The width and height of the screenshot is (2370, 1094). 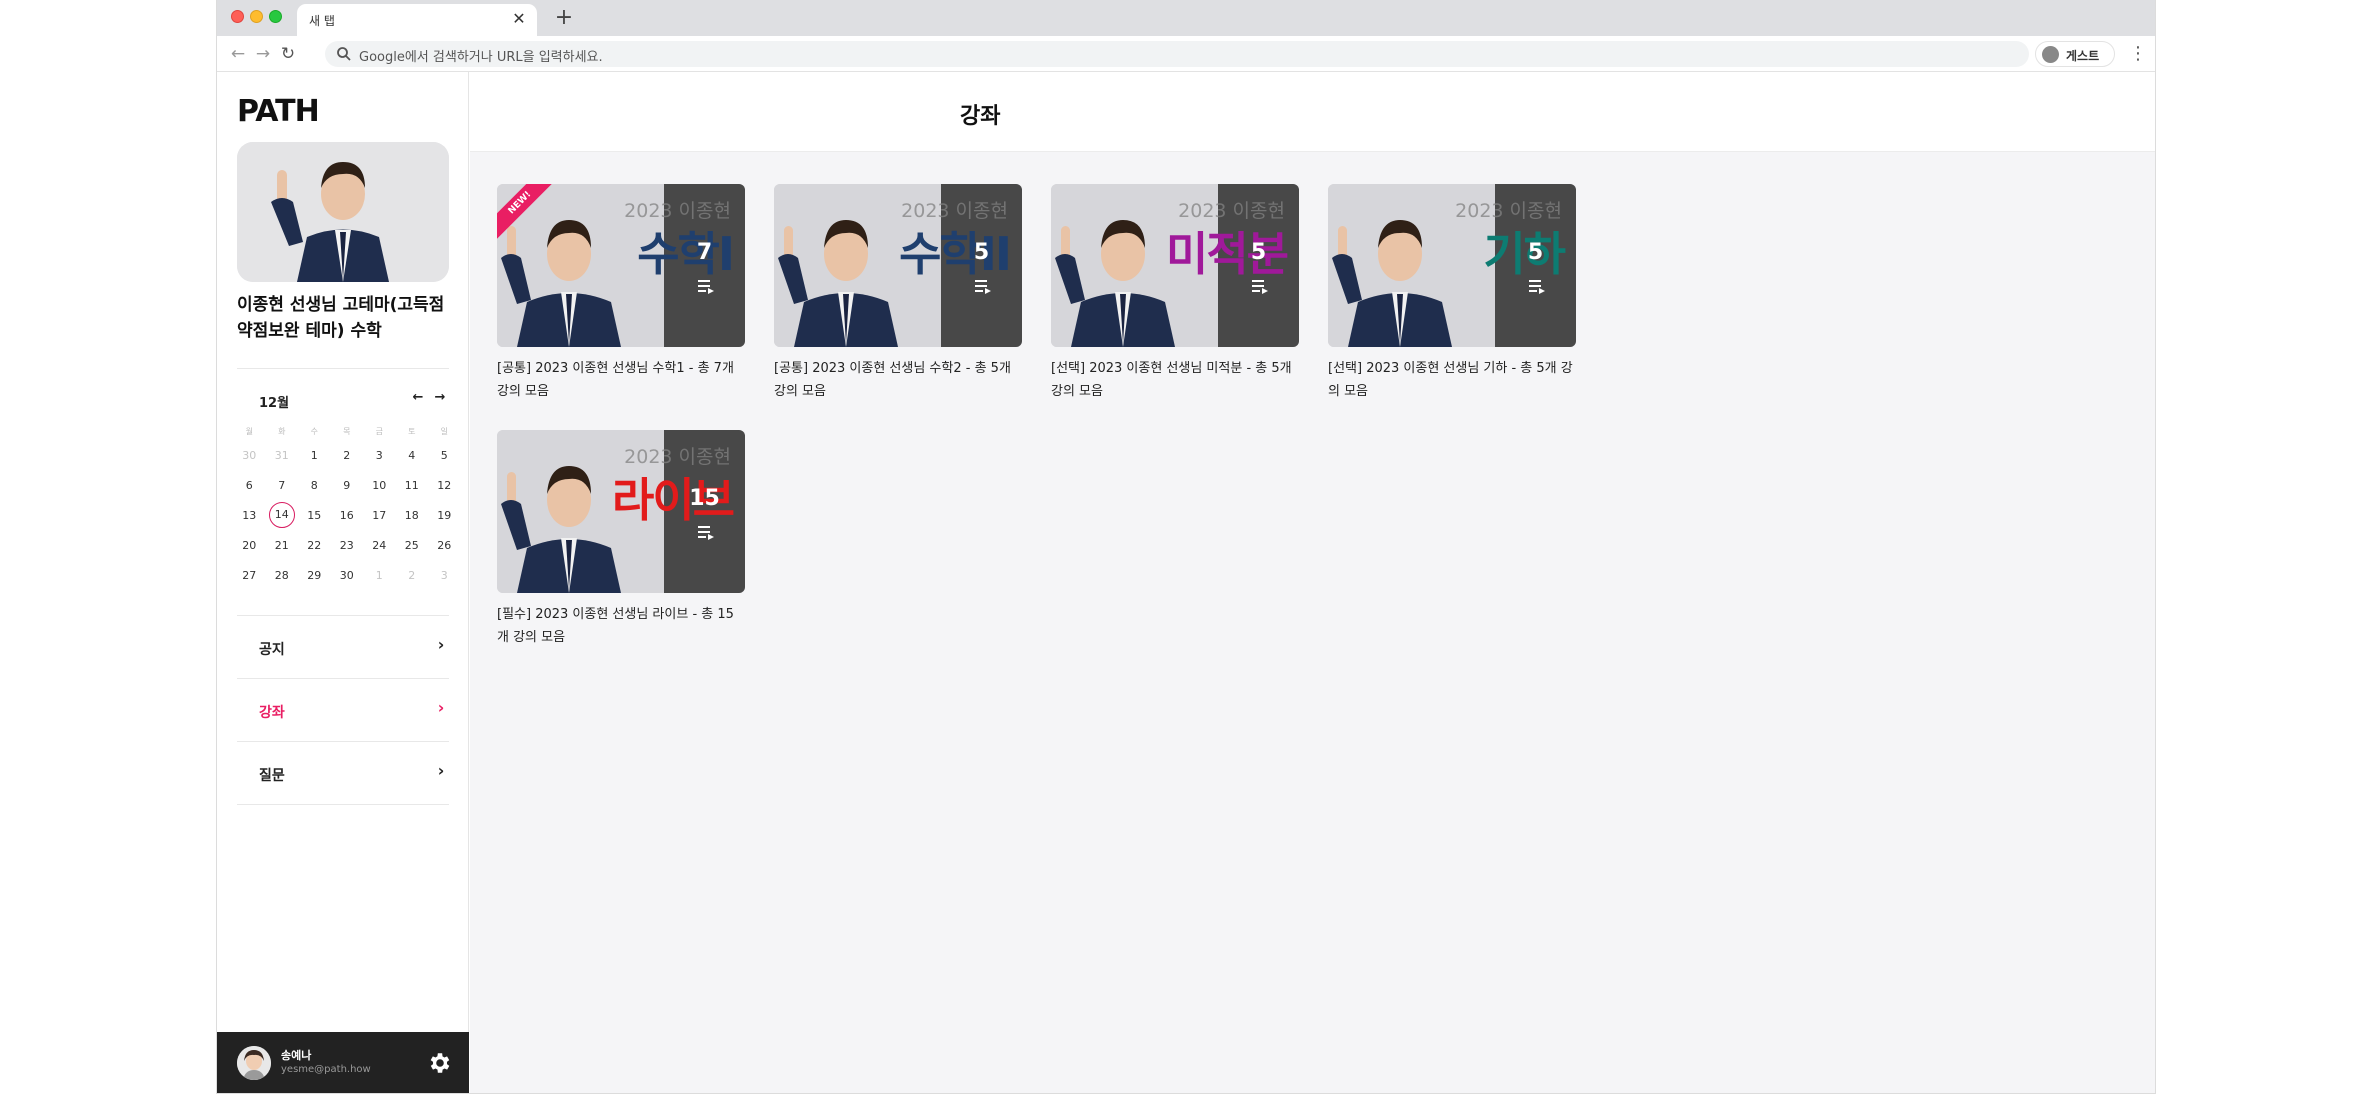 I want to click on calendar-day-today: 14, so click(x=282, y=515).